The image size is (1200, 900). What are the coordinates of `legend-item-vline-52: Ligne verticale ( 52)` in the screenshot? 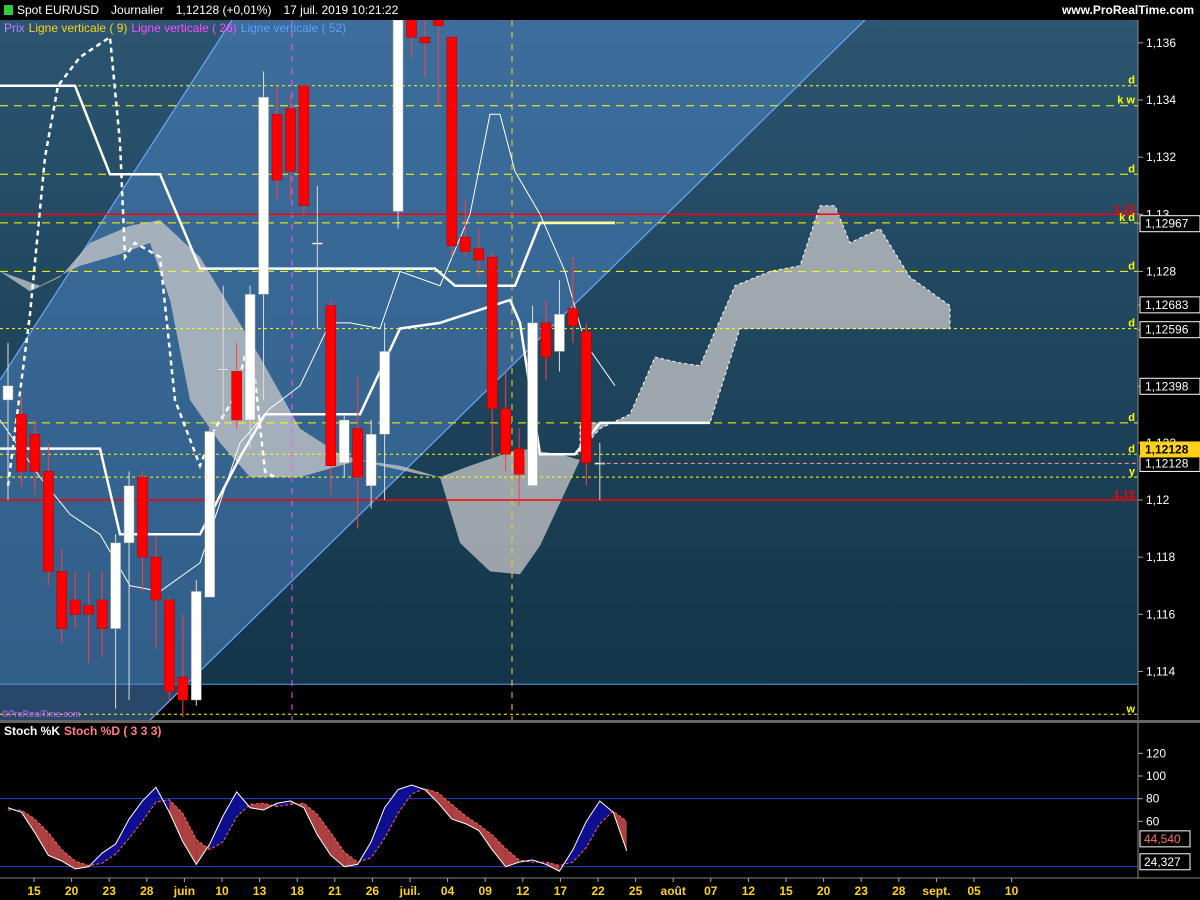 It's located at (293, 28).